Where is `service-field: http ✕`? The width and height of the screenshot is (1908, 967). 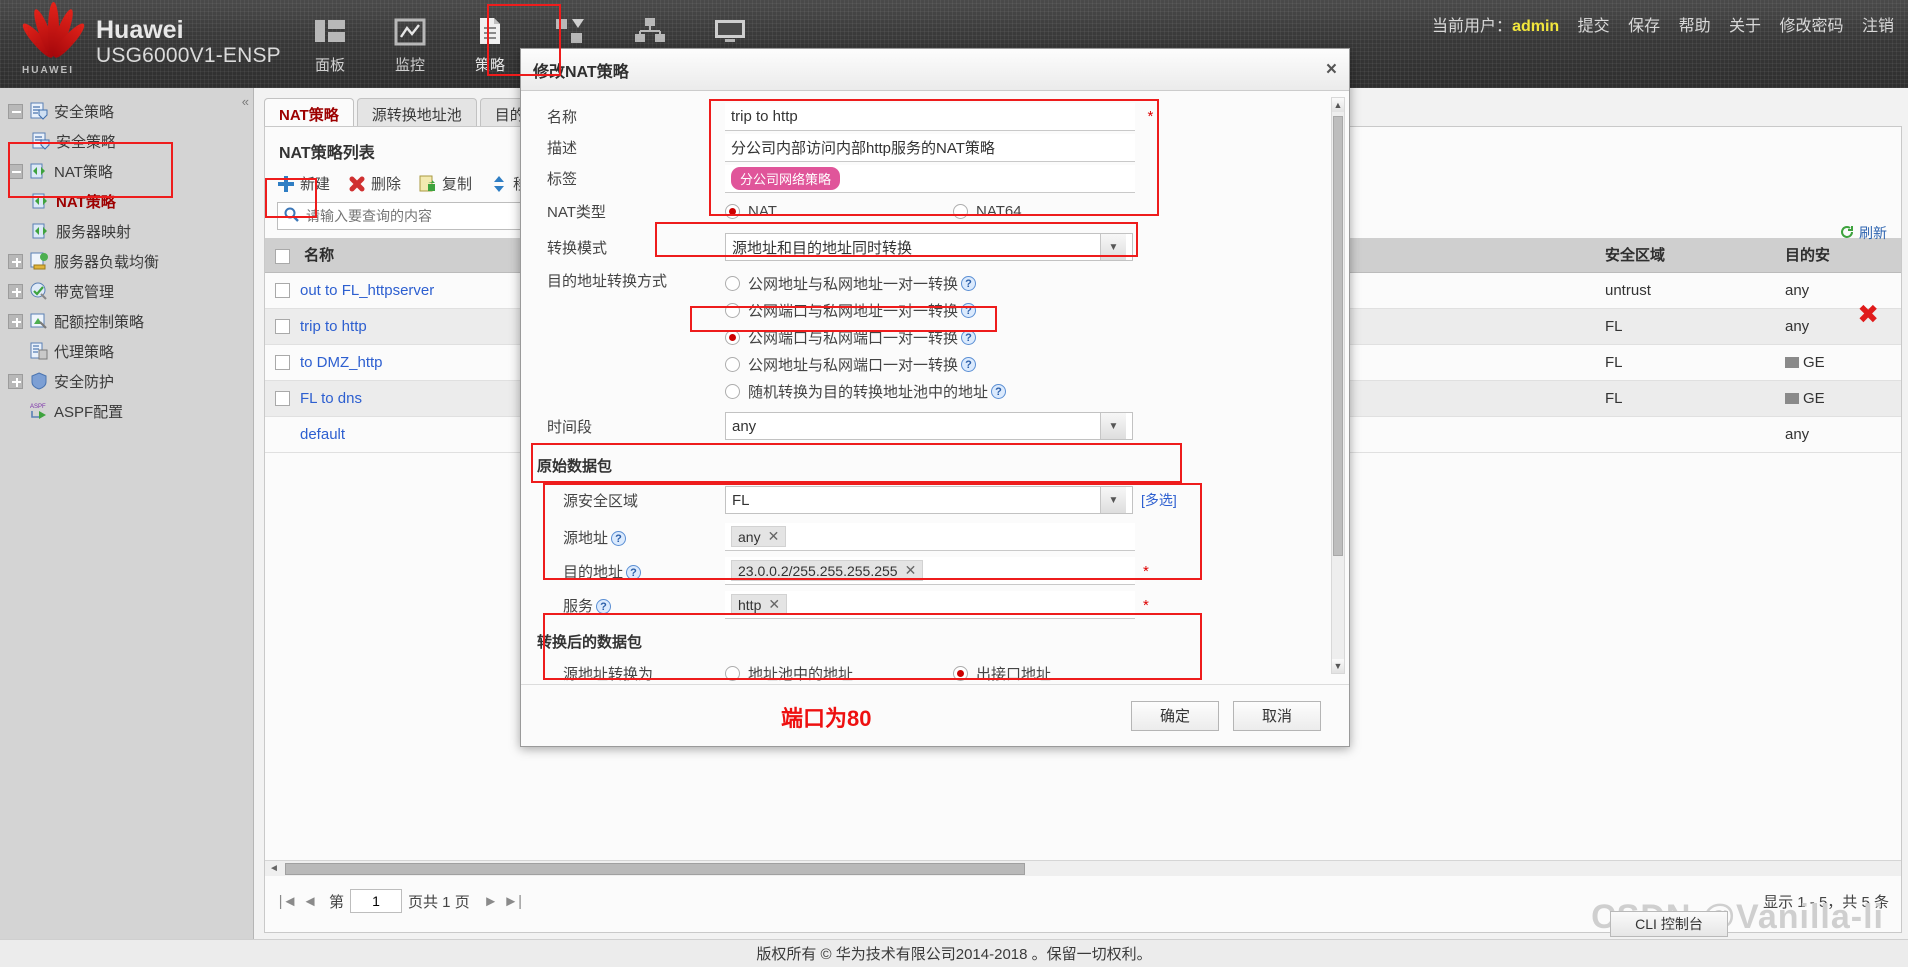 service-field: http ✕ is located at coordinates (930, 605).